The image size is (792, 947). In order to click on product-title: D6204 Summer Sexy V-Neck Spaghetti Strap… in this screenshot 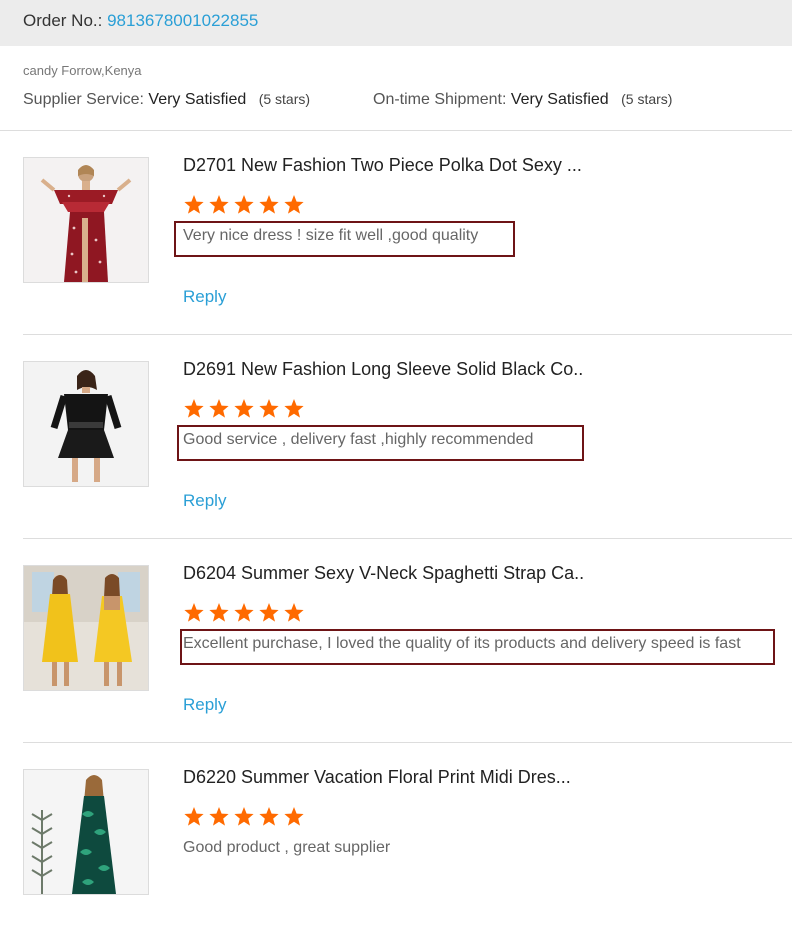, I will do `click(383, 573)`.